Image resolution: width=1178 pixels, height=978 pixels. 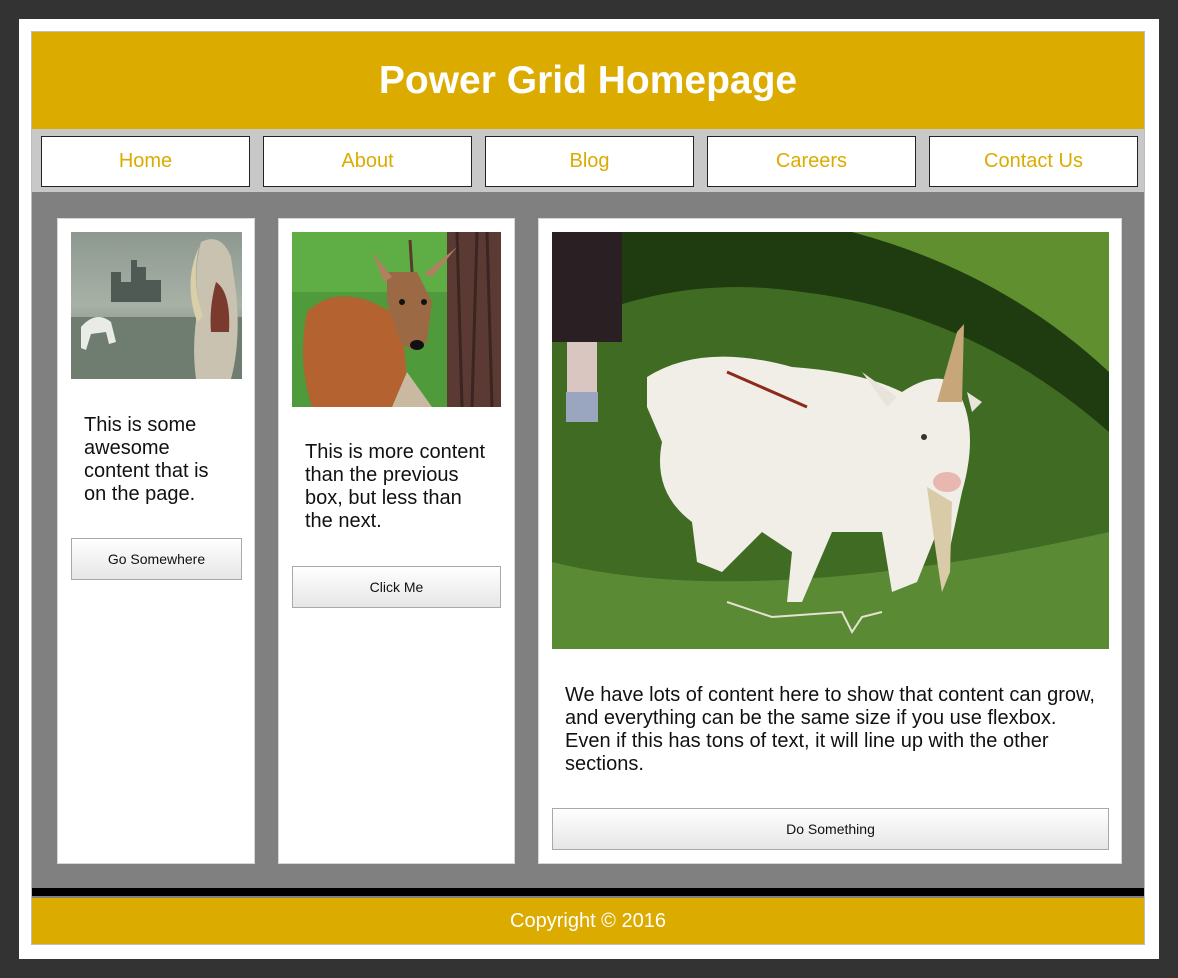 I want to click on copyright-text: Copyright © 2016, so click(x=588, y=920).